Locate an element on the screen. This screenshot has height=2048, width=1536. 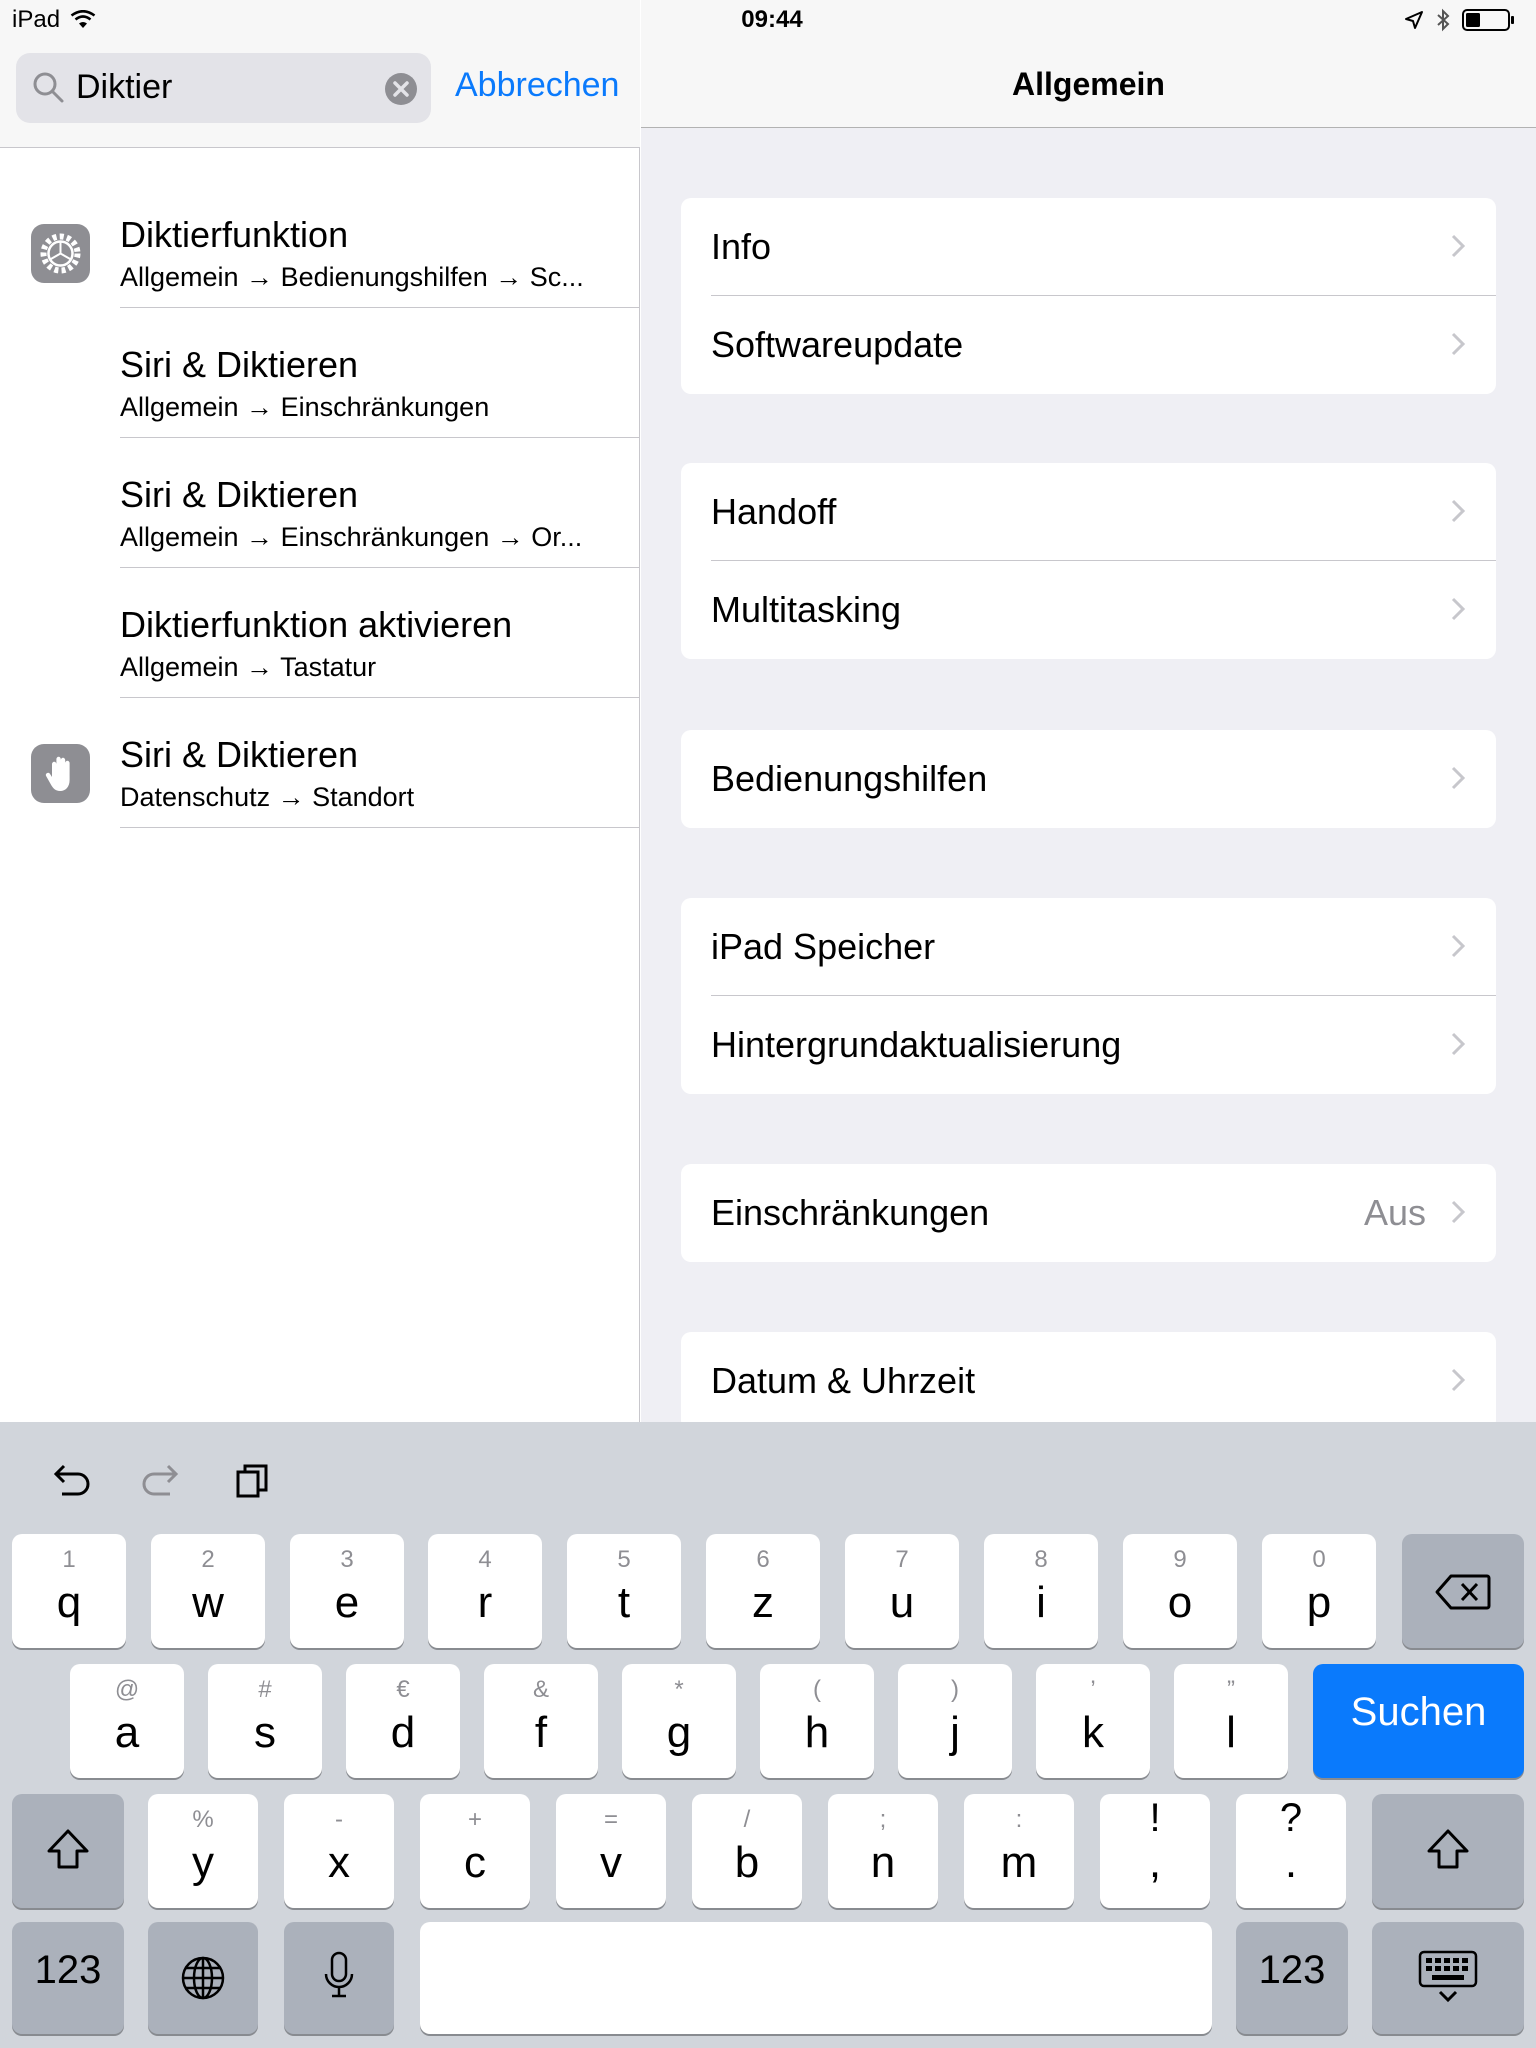
shift-key-right is located at coordinates (1448, 1851).